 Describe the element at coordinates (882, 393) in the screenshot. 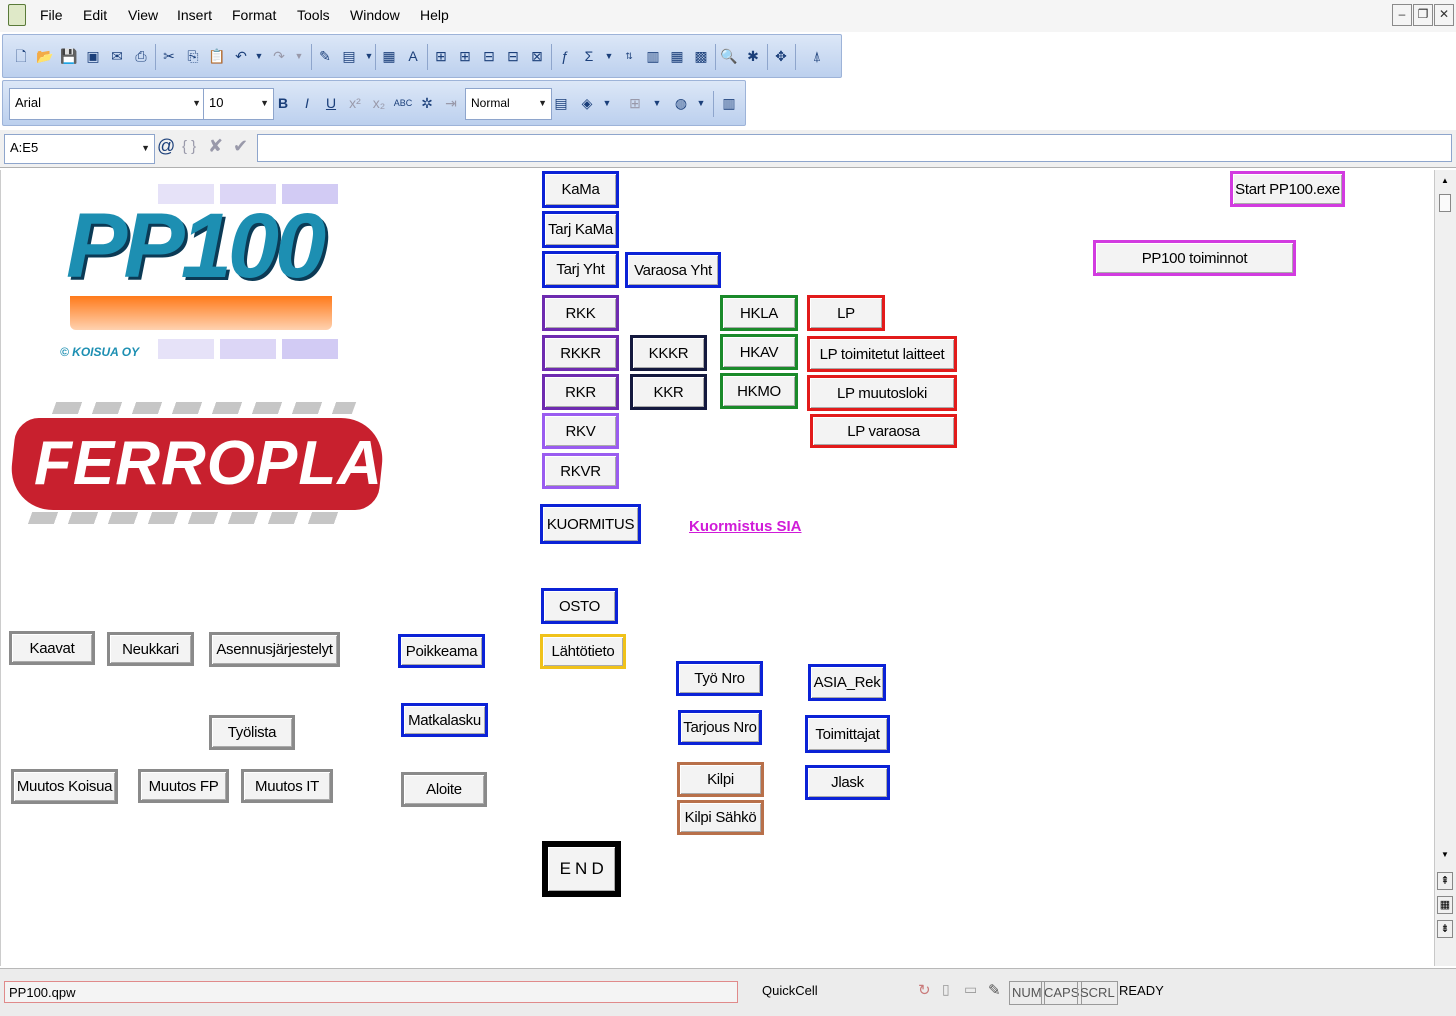

I see `lp-muutosloki-button: LP muutosloki` at that location.